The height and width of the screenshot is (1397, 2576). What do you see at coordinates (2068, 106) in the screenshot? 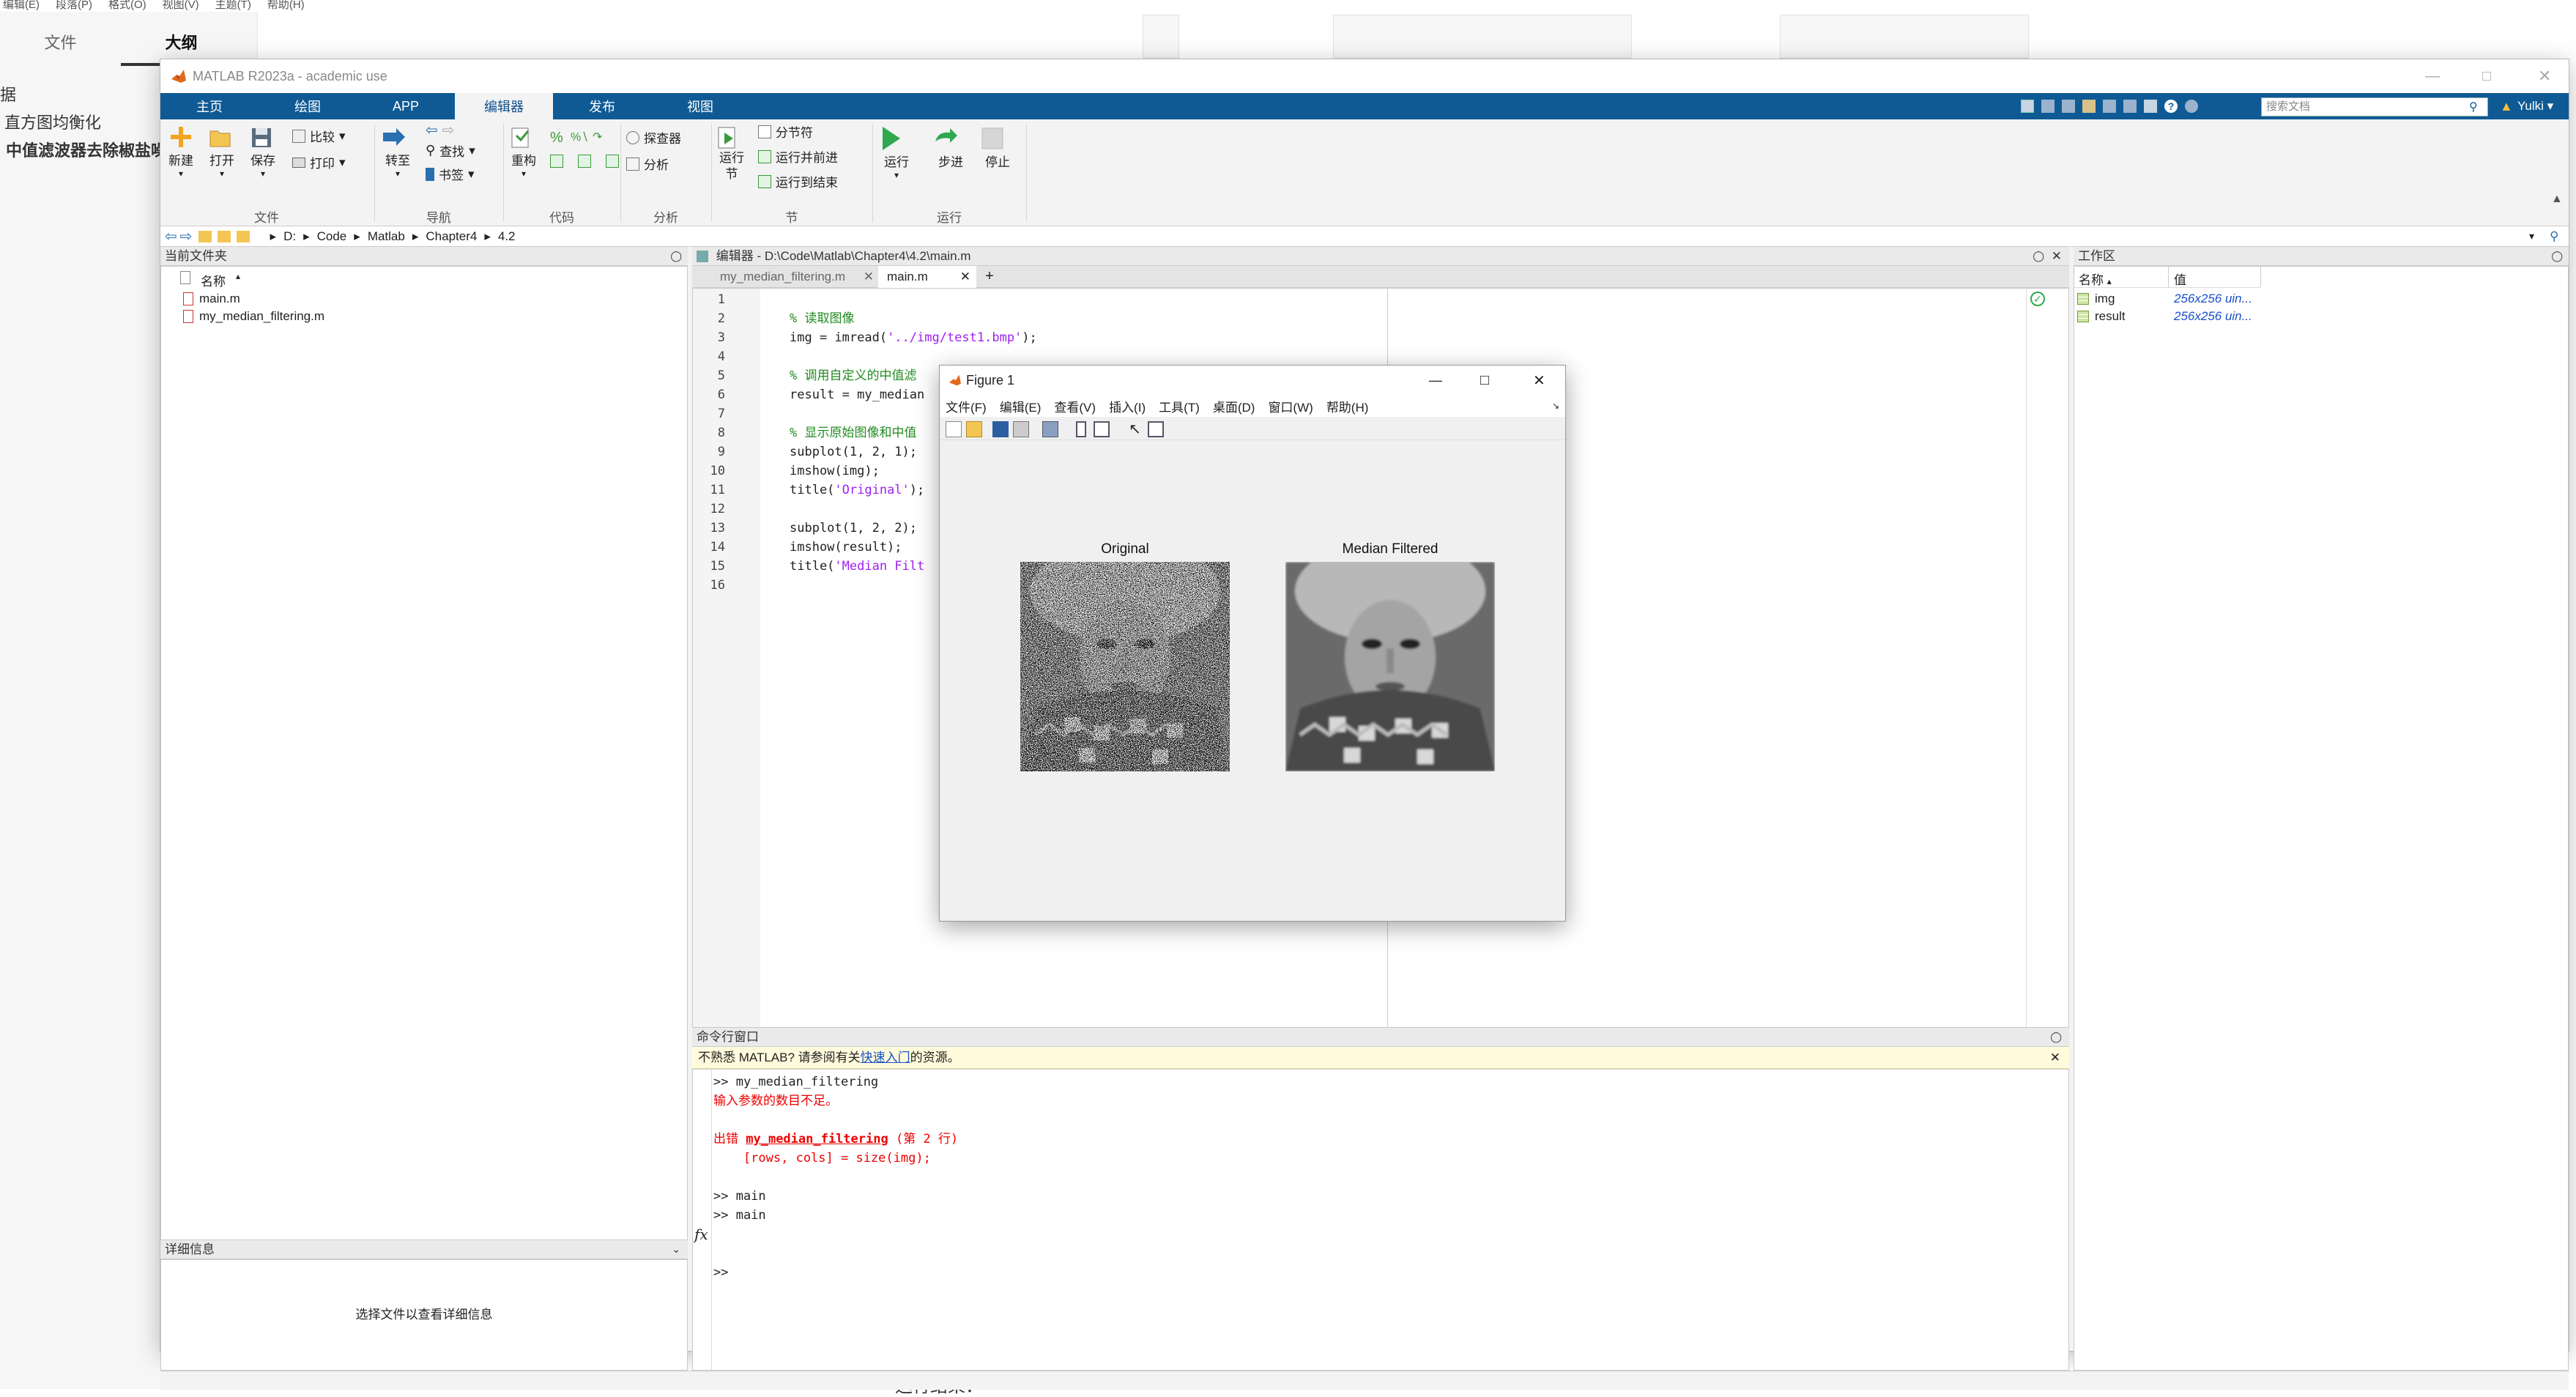
I see `copy-icon` at bounding box center [2068, 106].